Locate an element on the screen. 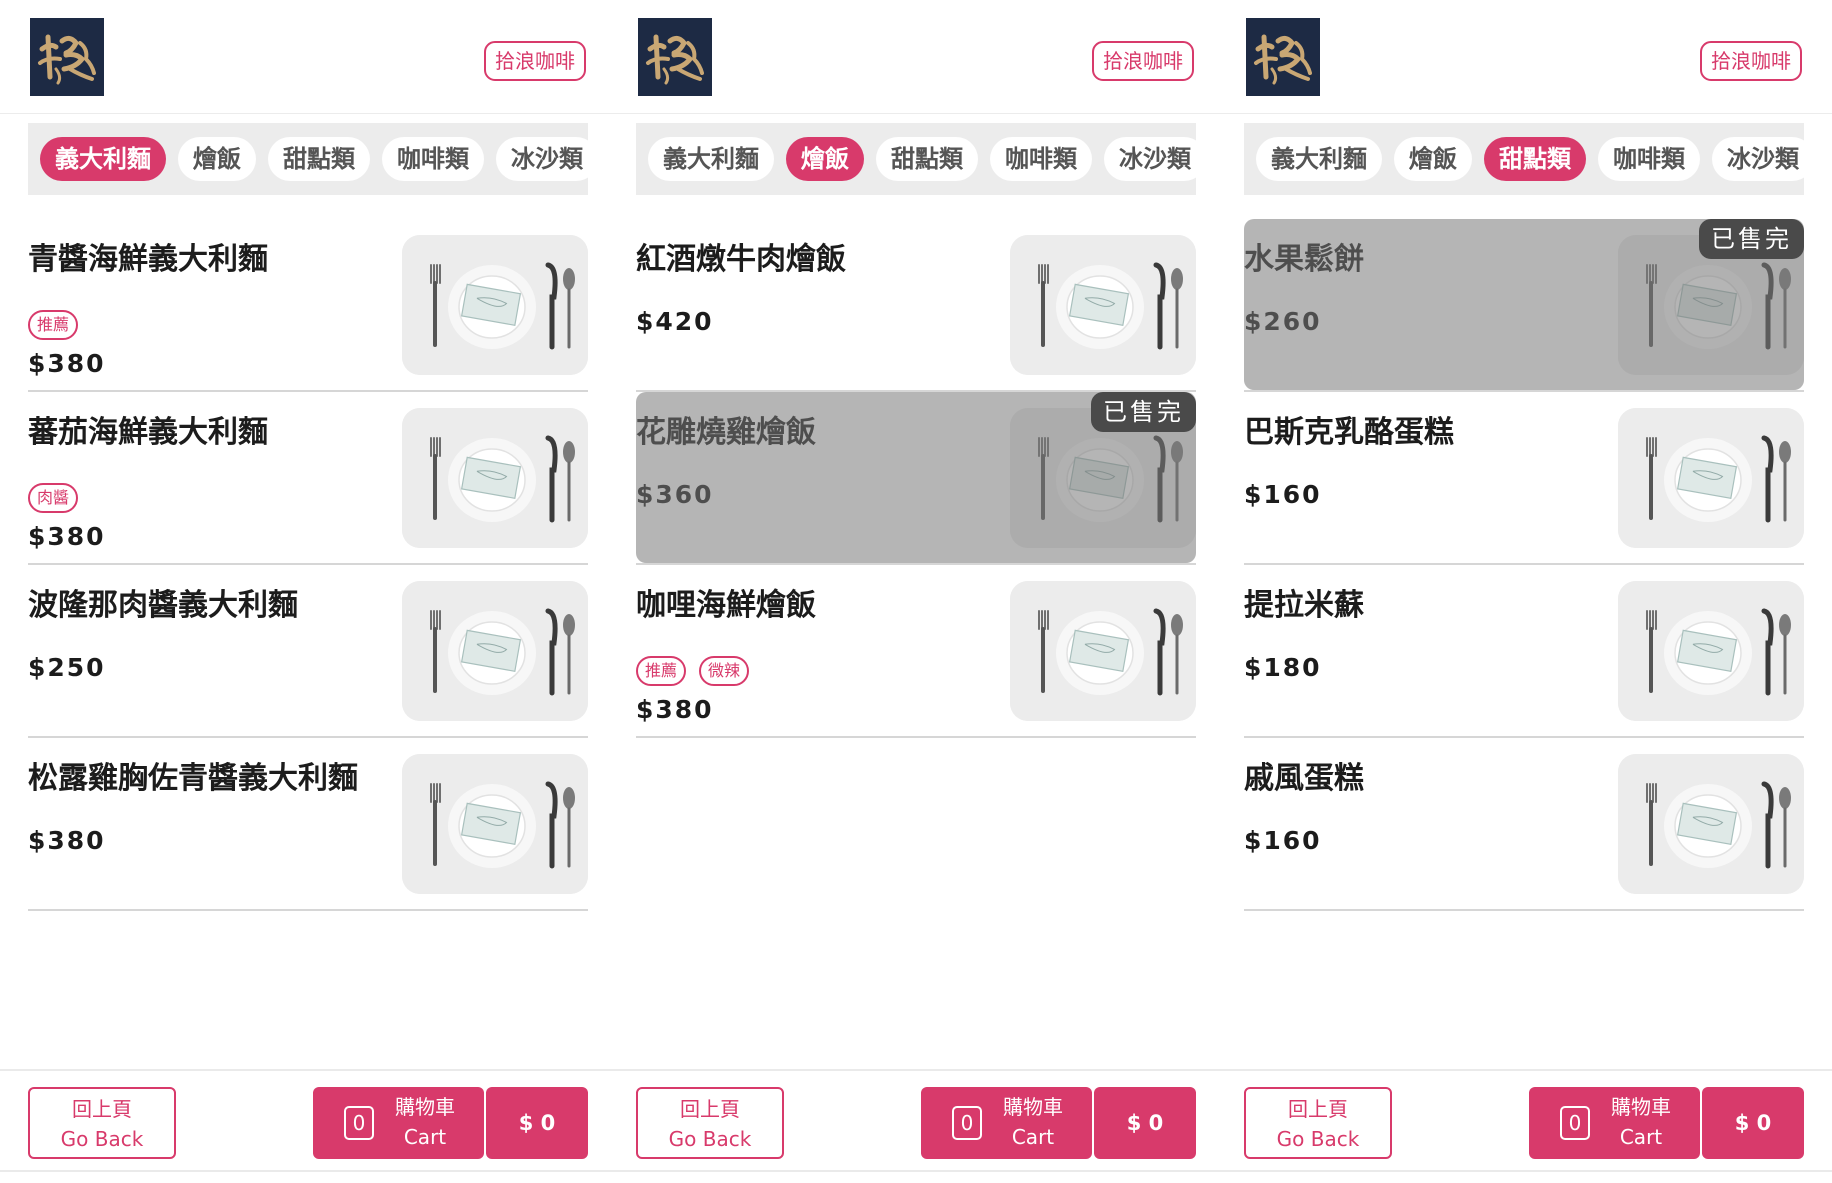 This screenshot has height=1183, width=1832. menu-item-name: 波隆那肉醬義大利麵 is located at coordinates (163, 605).